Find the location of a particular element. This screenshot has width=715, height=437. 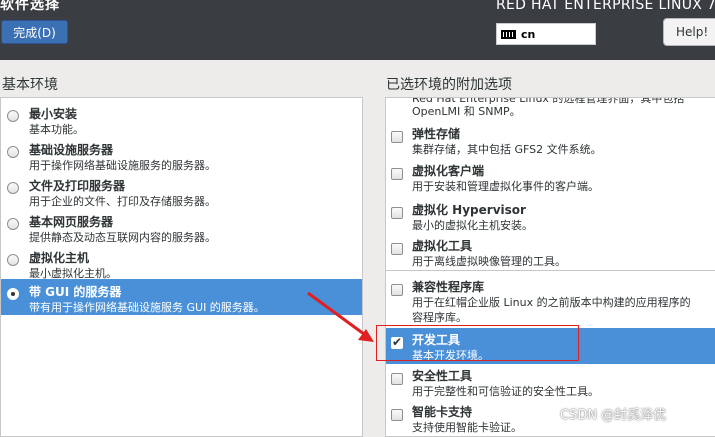

addon-title: 虚拟化客户端 is located at coordinates (448, 171).